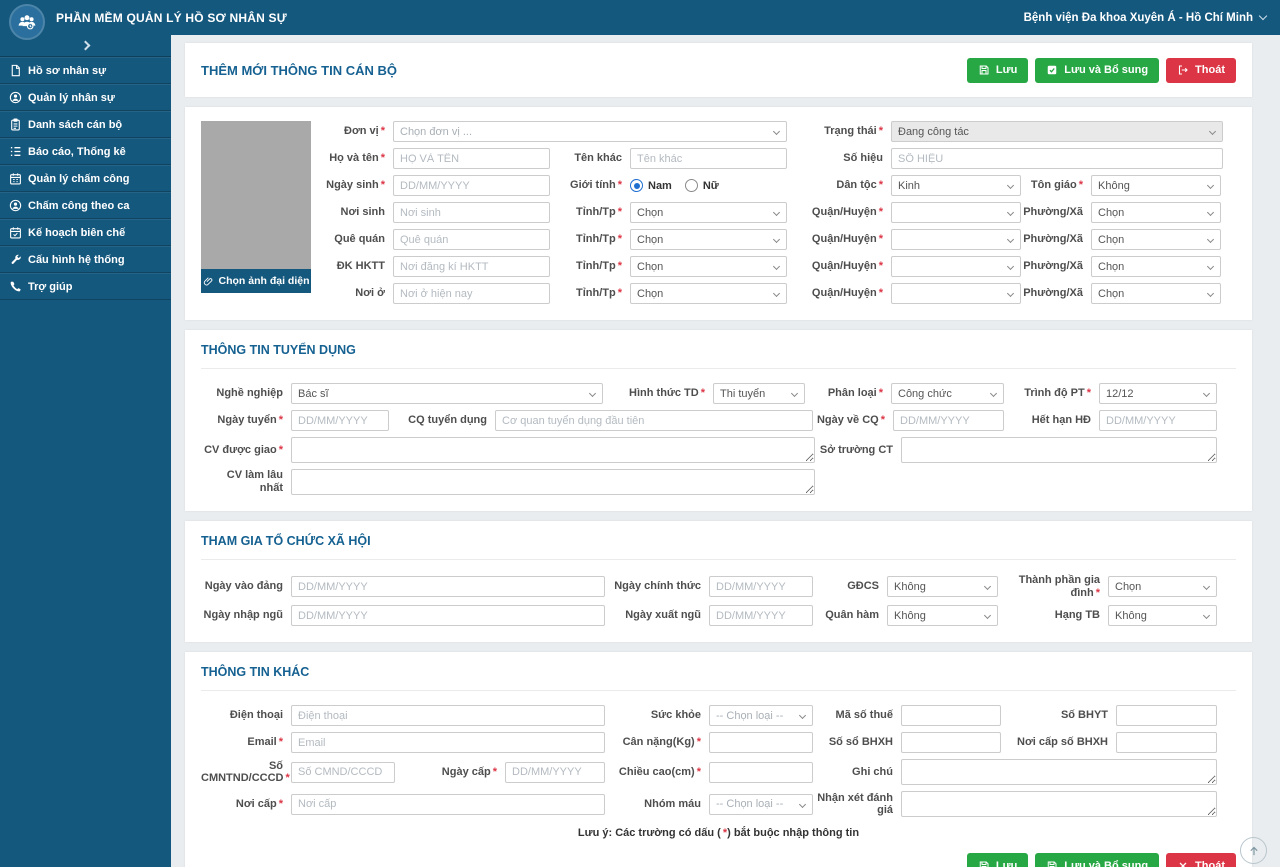  What do you see at coordinates (85, 70) in the screenshot?
I see `sidebar-item-ho-so-nhan-su: Hồ sơ nhân sự` at bounding box center [85, 70].